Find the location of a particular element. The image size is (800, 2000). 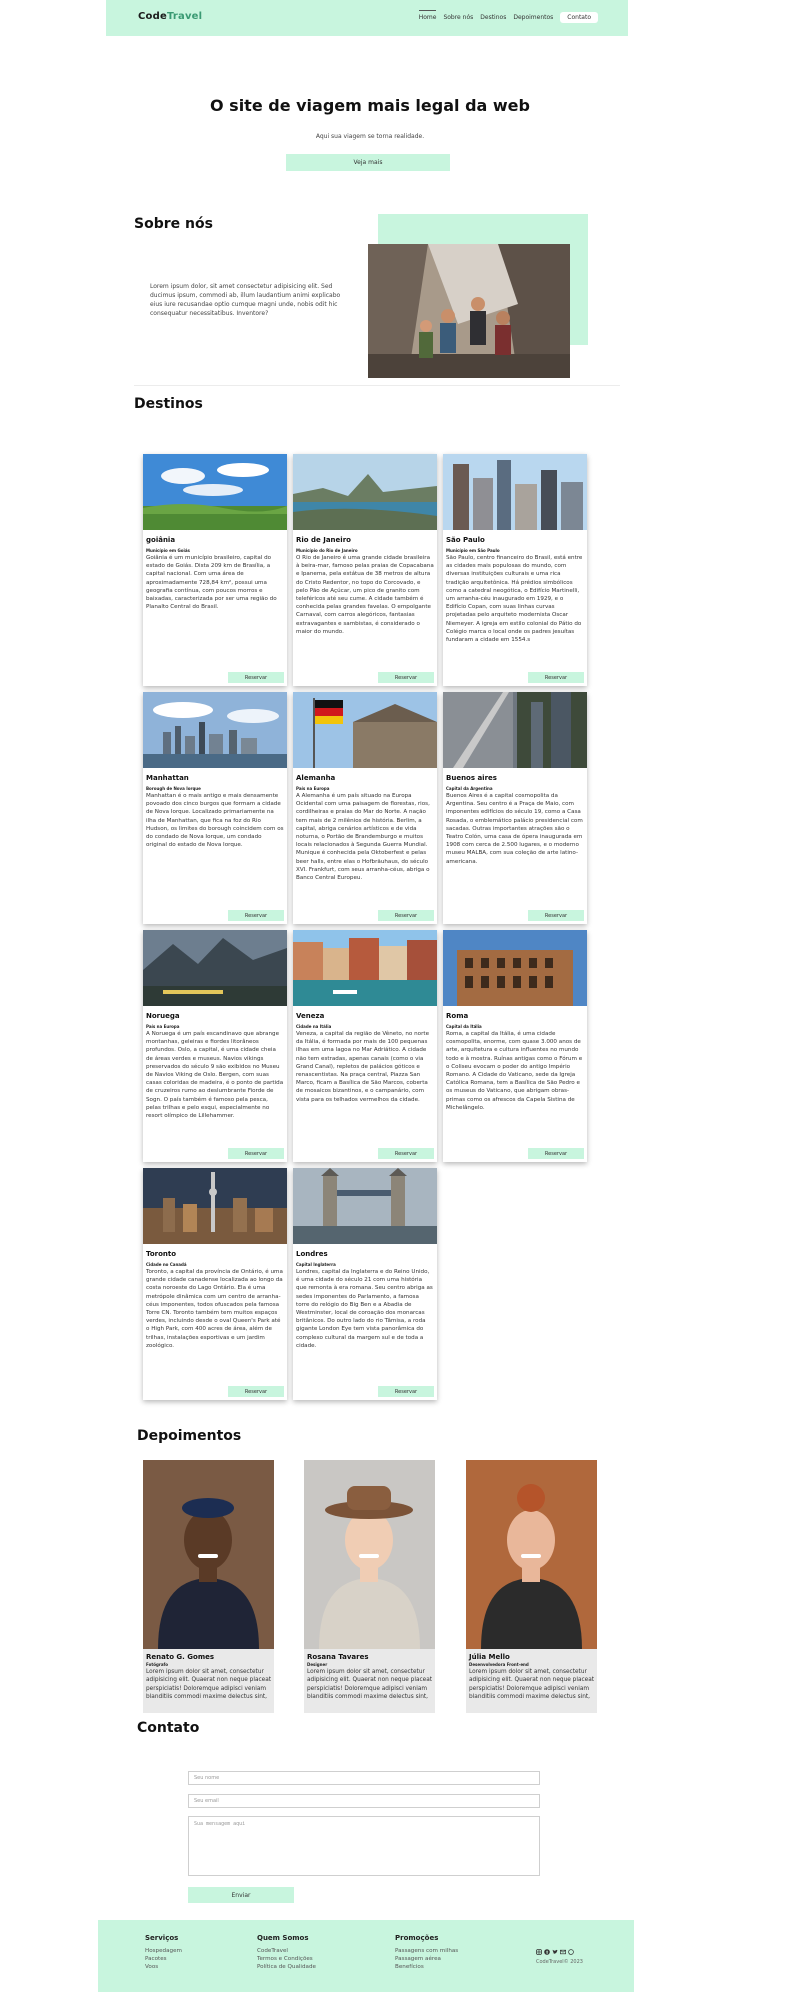

section-divider is located at coordinates (377, 385).